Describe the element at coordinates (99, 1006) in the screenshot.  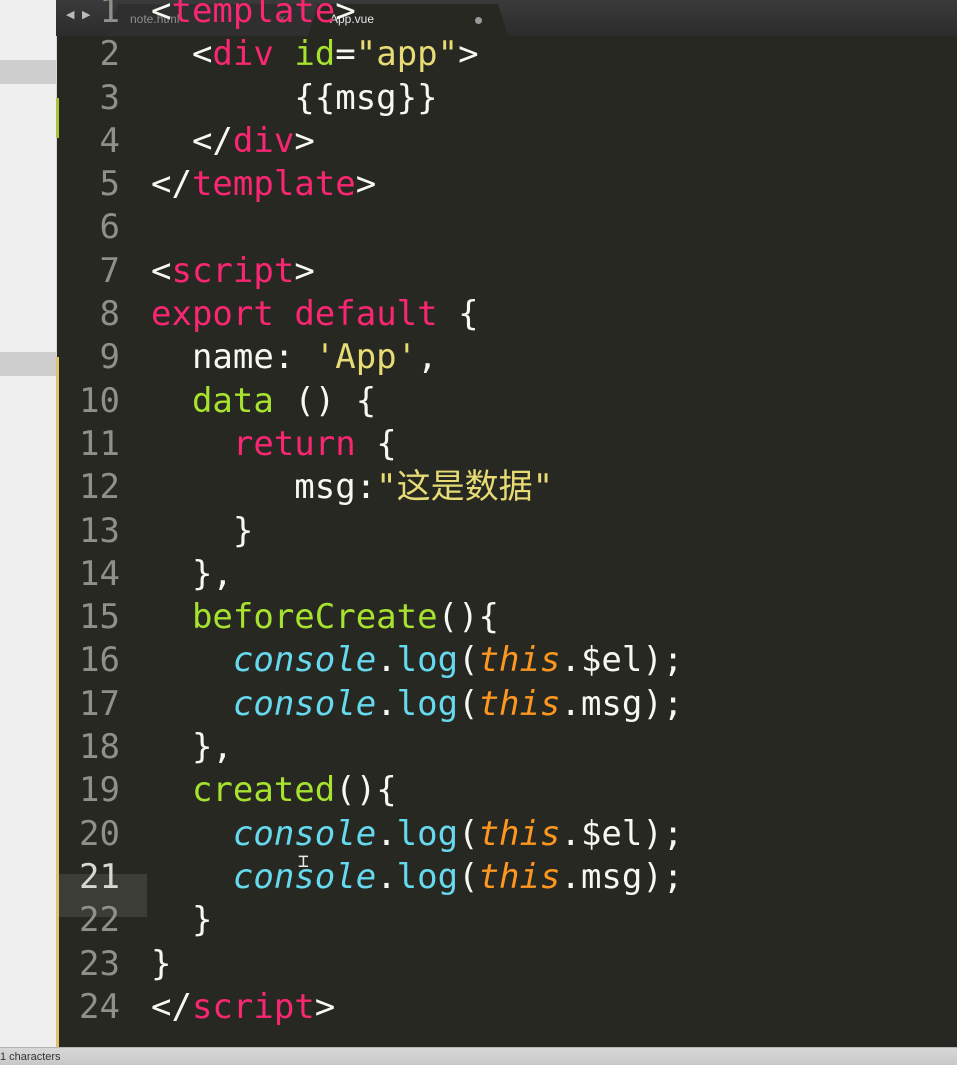
I see `line-number: 24` at that location.